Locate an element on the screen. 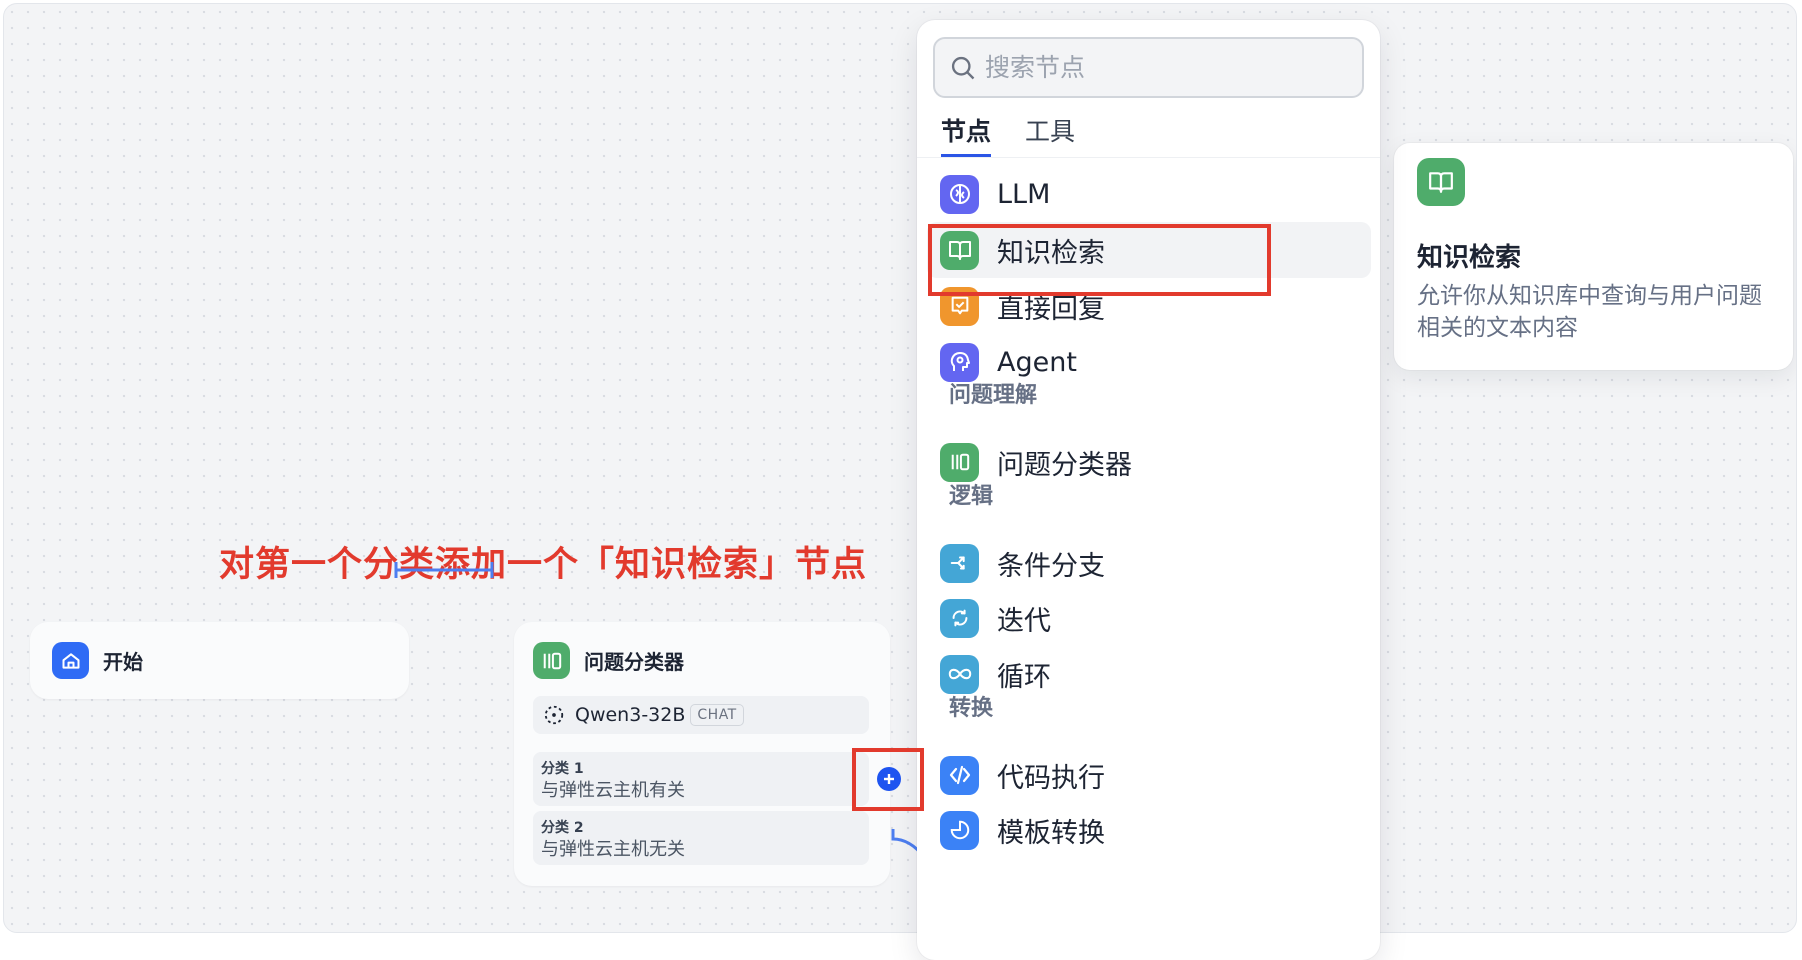 The width and height of the screenshot is (1802, 960). node-item-label: 条件分支 is located at coordinates (1051, 566).